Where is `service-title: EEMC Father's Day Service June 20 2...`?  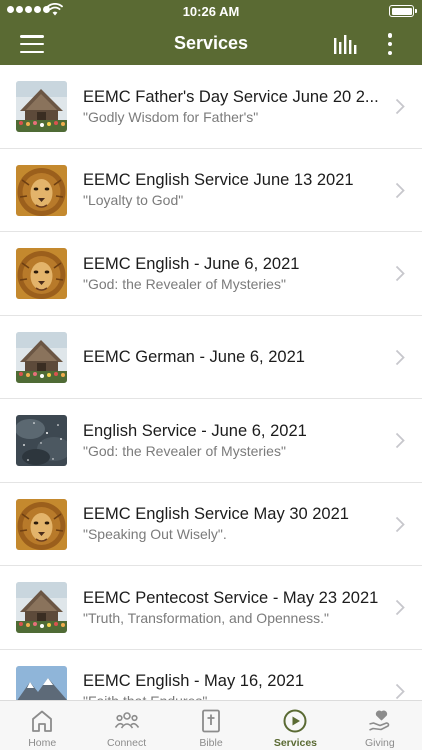 service-title: EEMC Father's Day Service June 20 2... is located at coordinates (231, 96).